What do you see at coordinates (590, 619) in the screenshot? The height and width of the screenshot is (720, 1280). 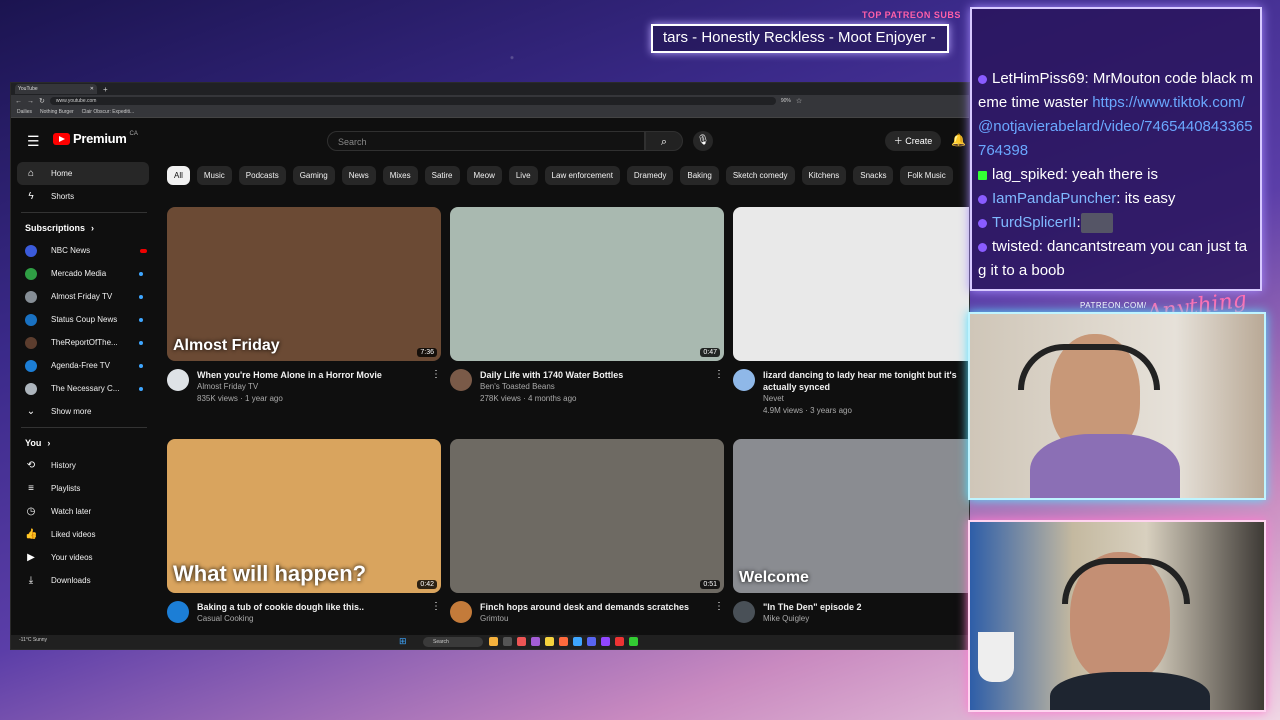 I see `channel-name: Grimtou` at bounding box center [590, 619].